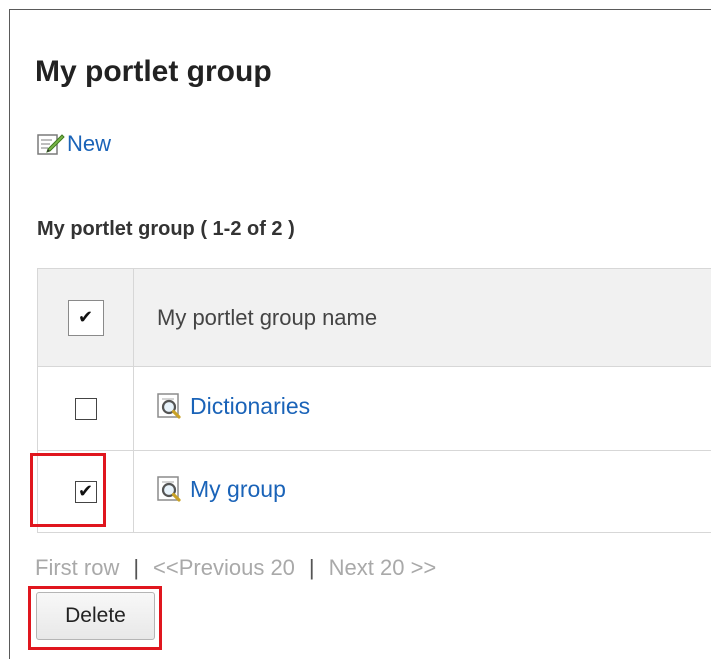  Describe the element at coordinates (224, 567) in the screenshot. I see `pagination-previous: <<Previous 20` at that location.